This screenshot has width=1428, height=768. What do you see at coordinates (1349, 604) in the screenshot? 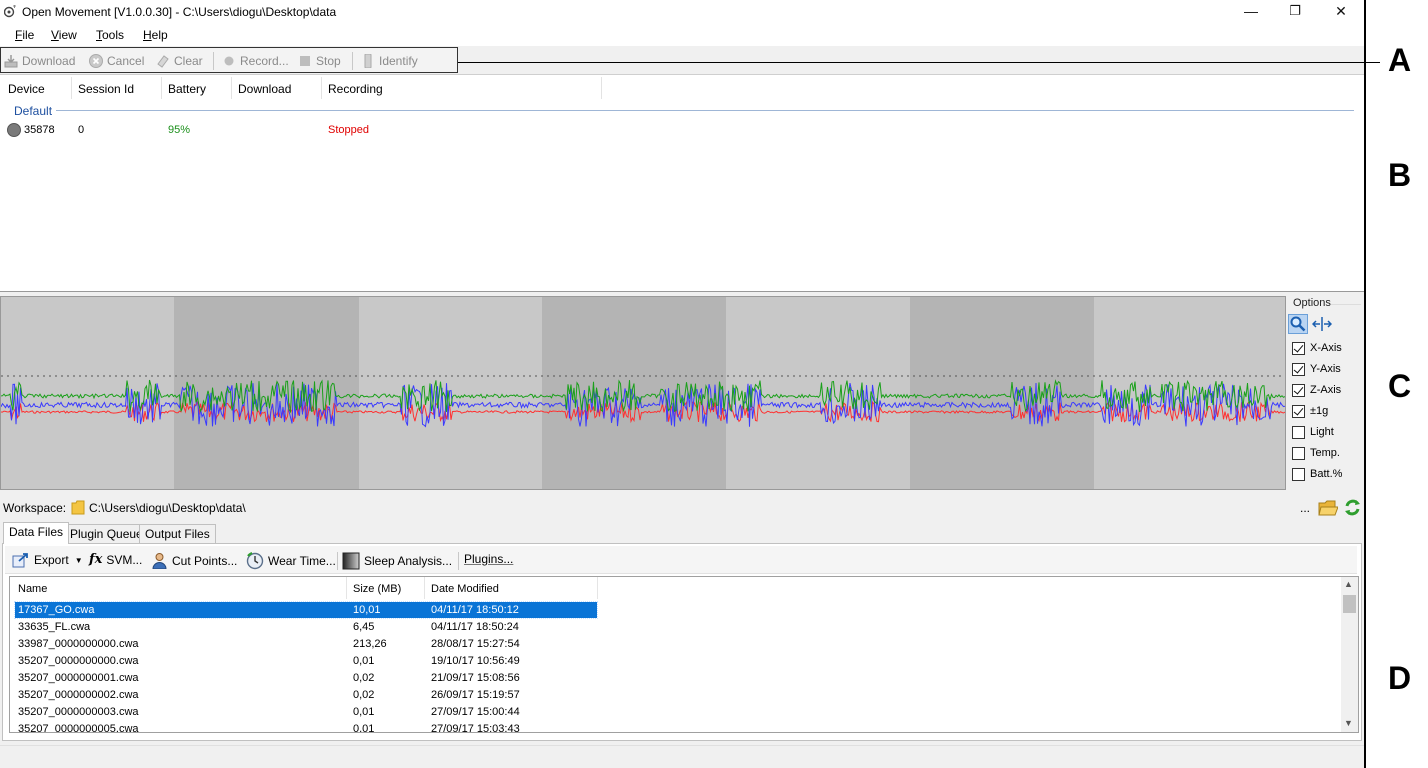
I see `scroll-thumb` at bounding box center [1349, 604].